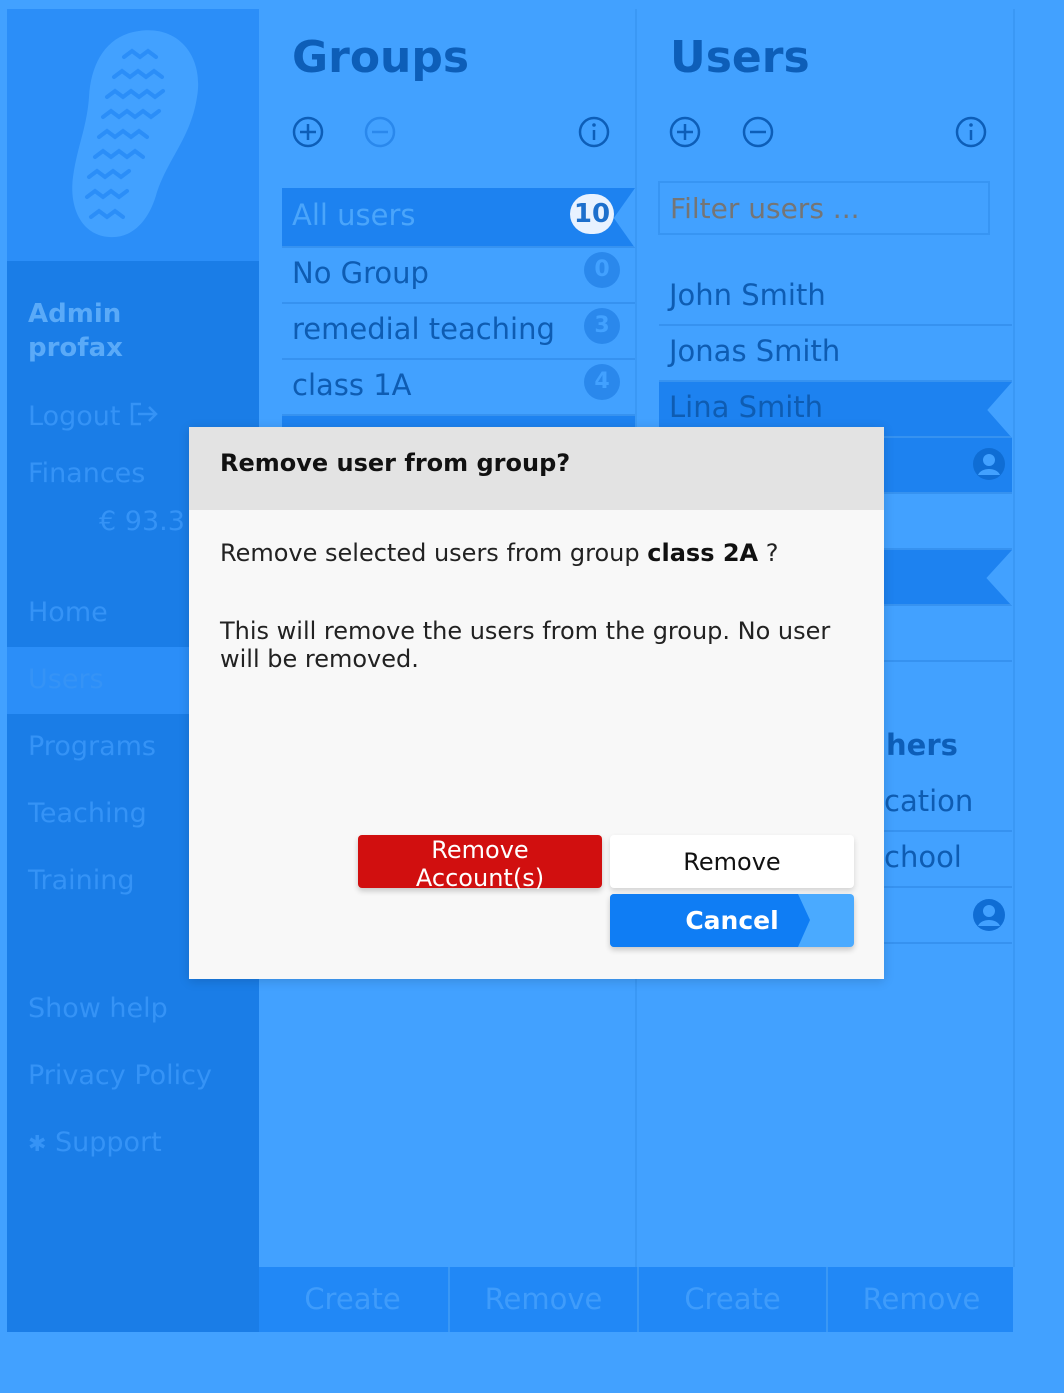 The image size is (1064, 1393). Describe the element at coordinates (747, 295) in the screenshot. I see `user-name: John Smith` at that location.